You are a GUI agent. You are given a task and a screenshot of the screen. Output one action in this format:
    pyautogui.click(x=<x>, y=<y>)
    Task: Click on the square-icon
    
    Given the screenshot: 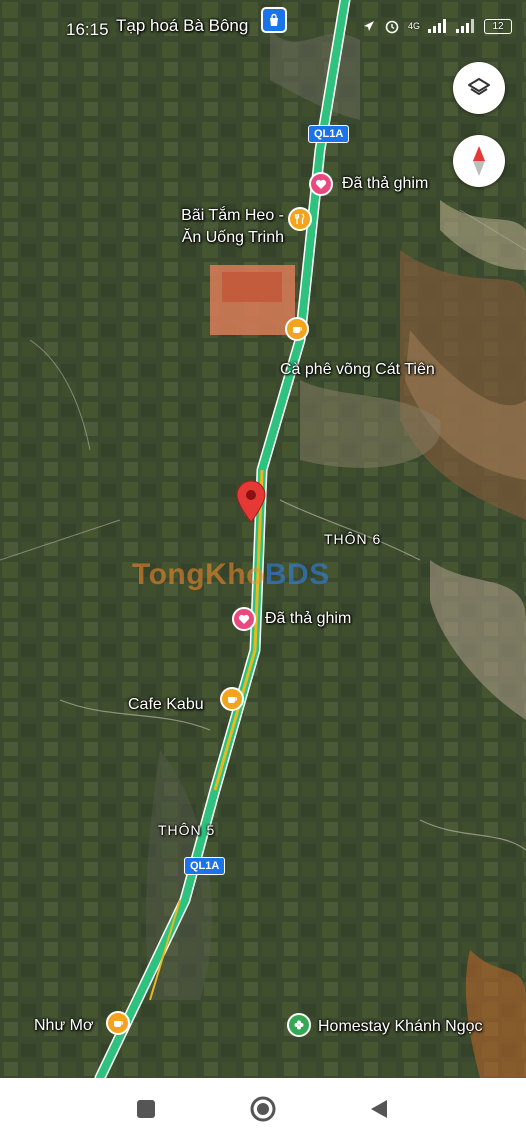 What is the action you would take?
    pyautogui.click(x=146, y=1109)
    